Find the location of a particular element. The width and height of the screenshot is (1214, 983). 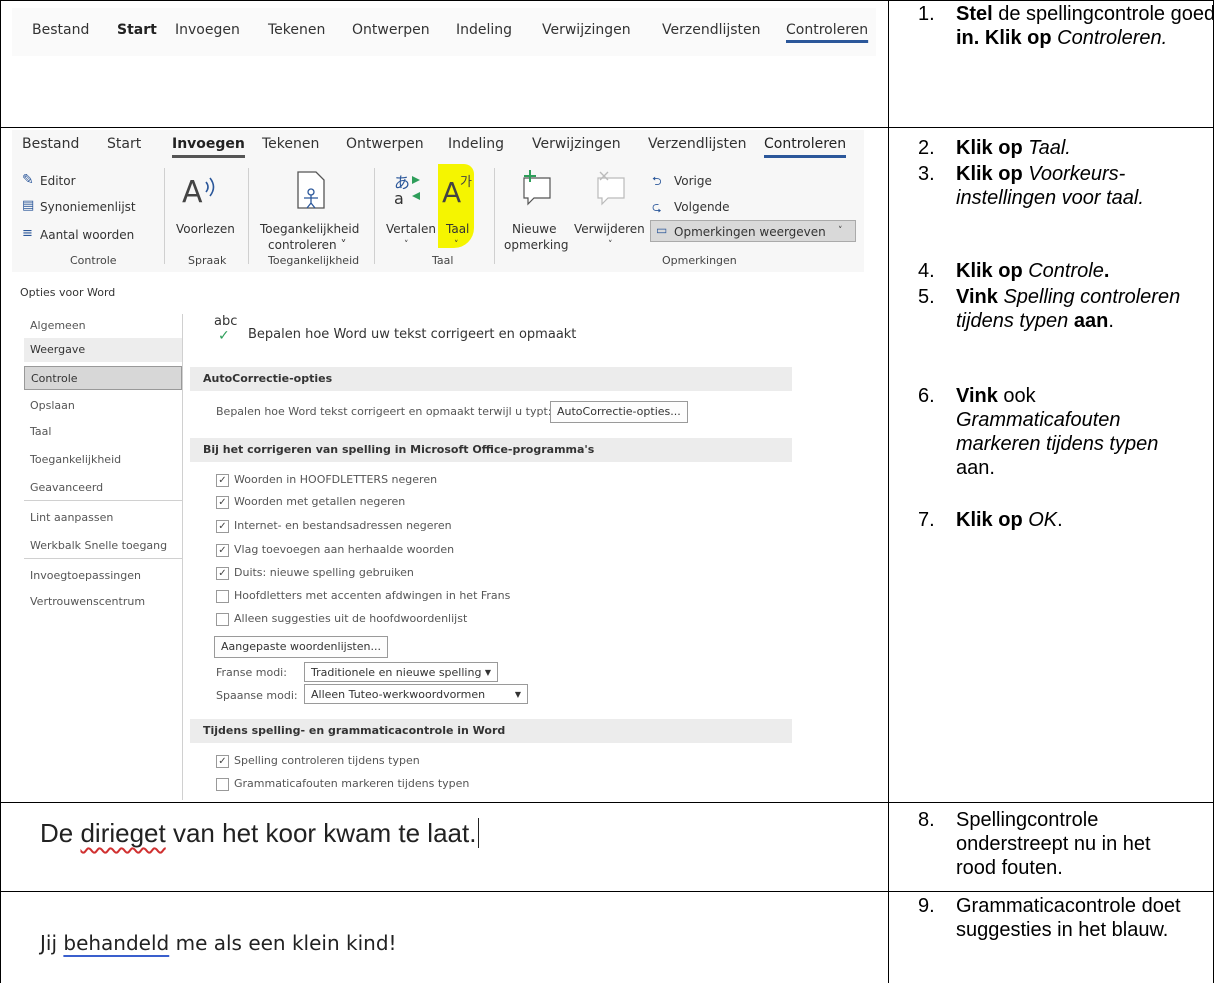

sidebar-item-algemeen: Algemeen is located at coordinates (103, 326).